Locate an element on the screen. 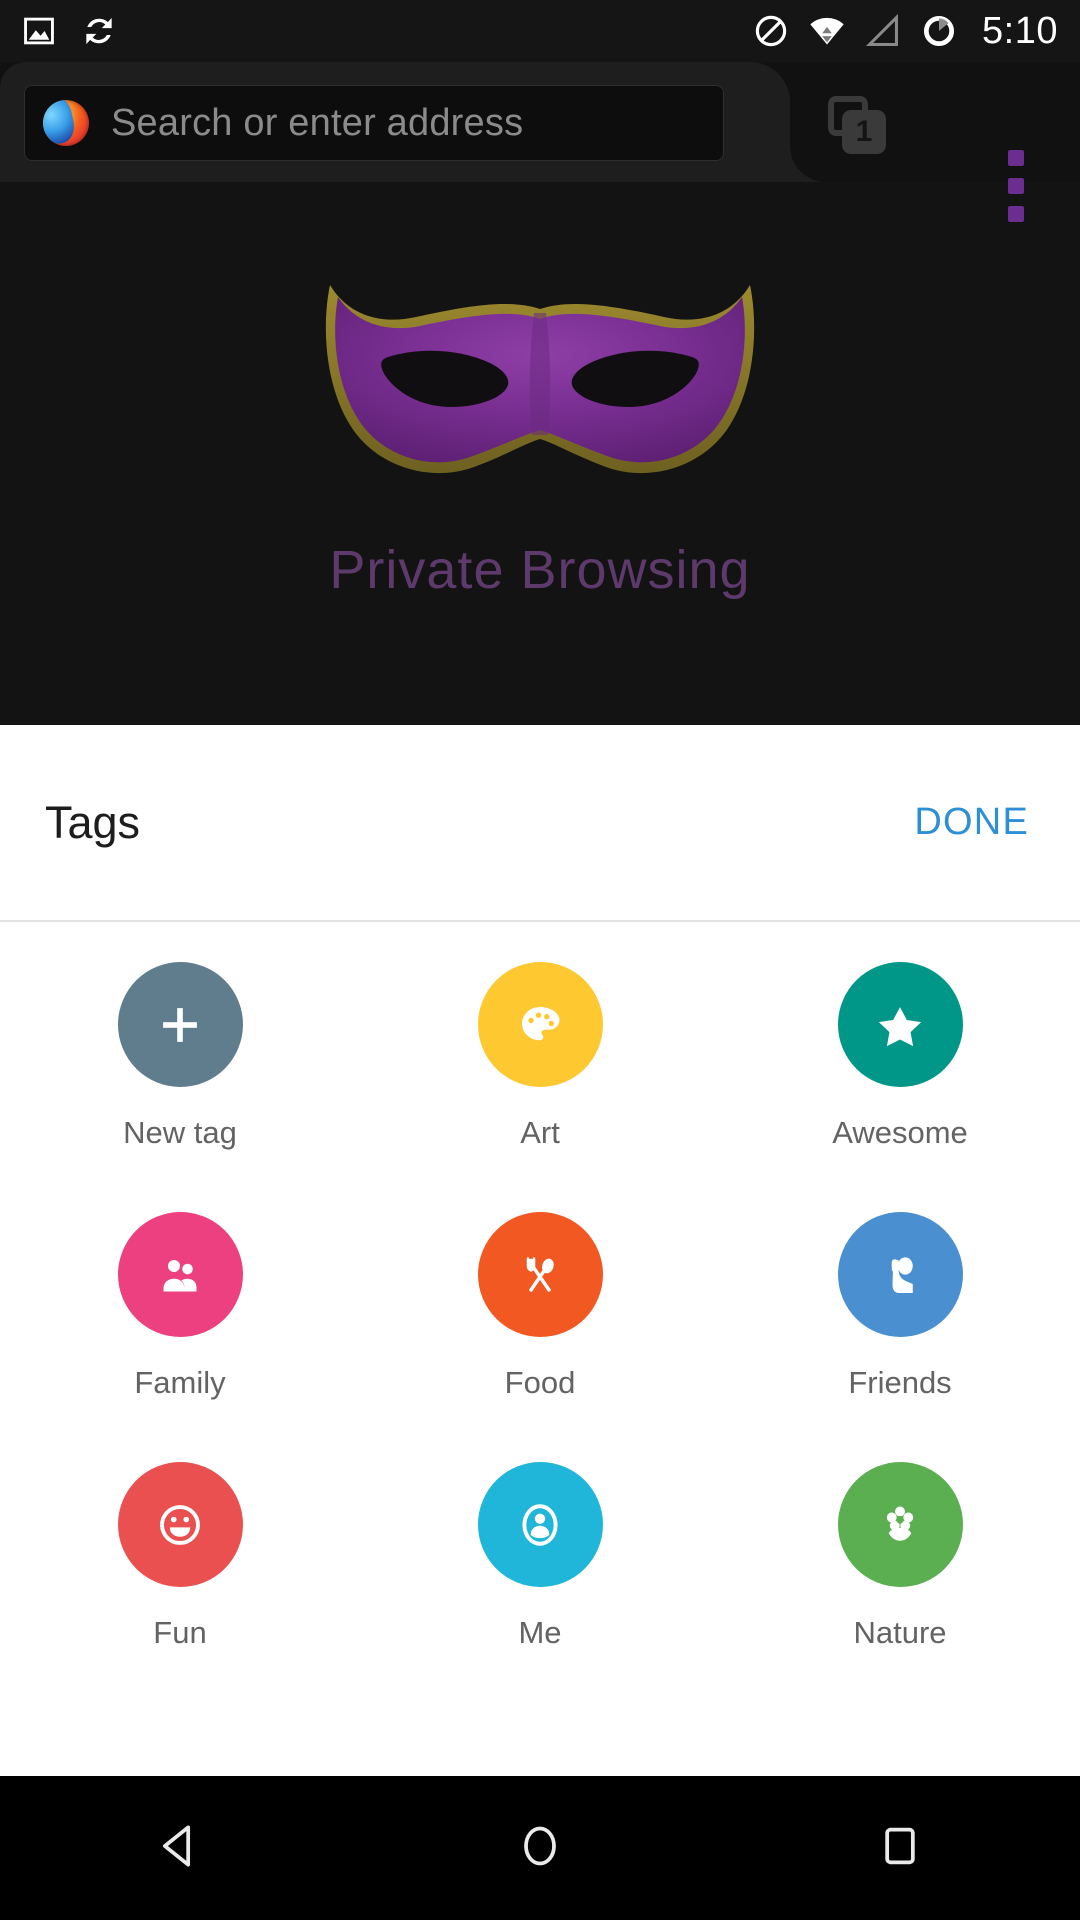 This screenshot has width=1080, height=1920. recents-button is located at coordinates (900, 1848).